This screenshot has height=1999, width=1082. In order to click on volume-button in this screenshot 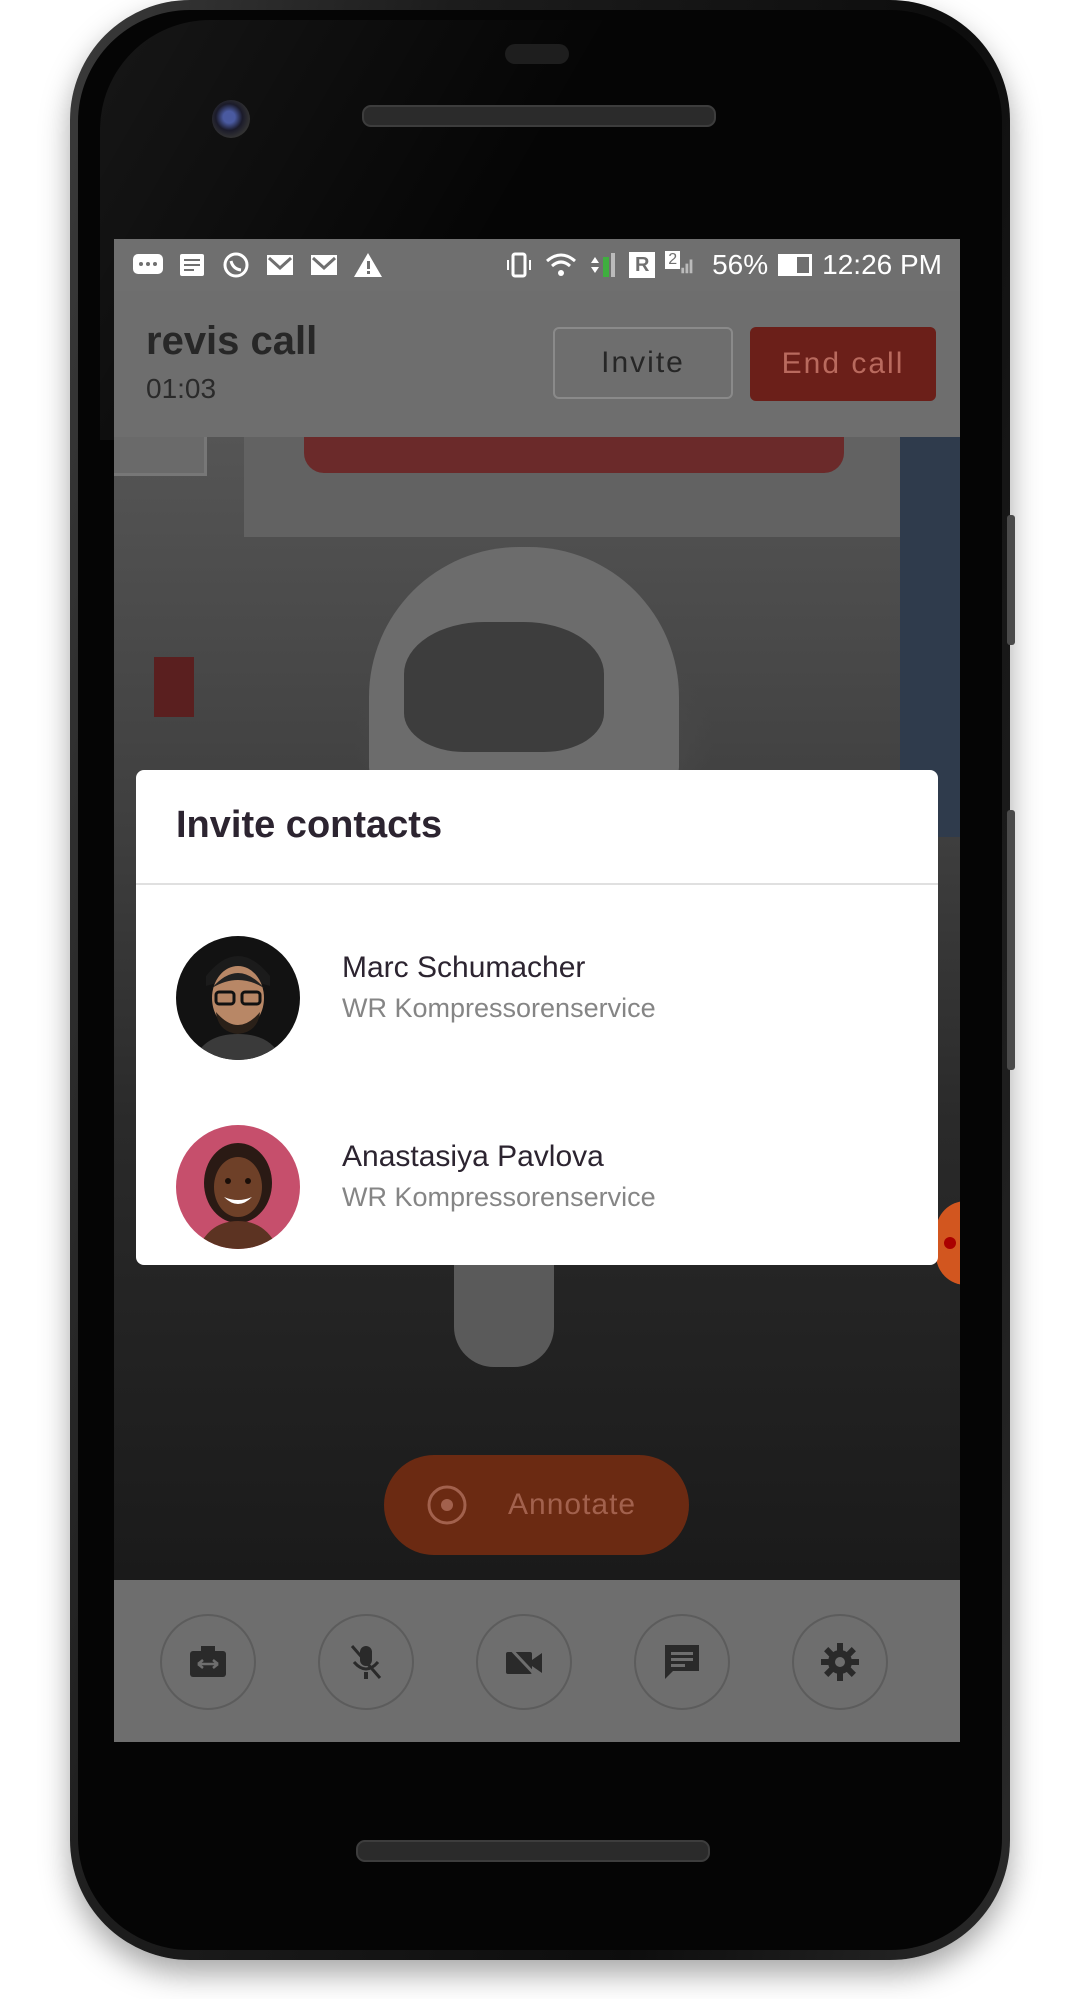, I will do `click(1011, 940)`.